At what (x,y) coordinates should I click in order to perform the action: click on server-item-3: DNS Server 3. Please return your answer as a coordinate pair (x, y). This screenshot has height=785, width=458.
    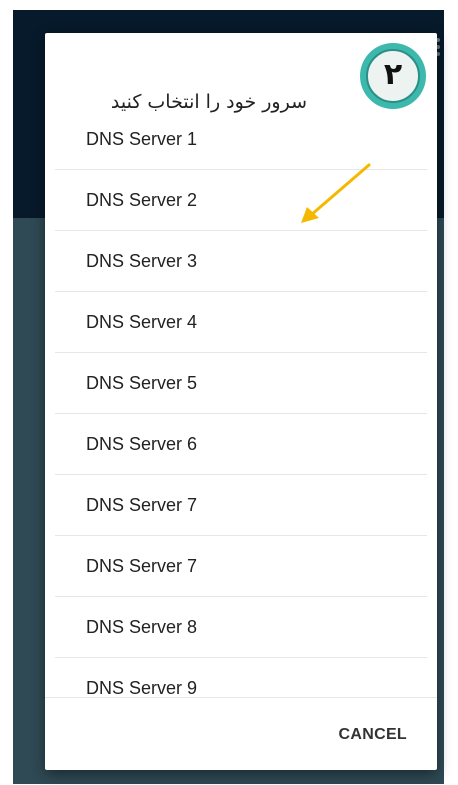
    Looking at the image, I should click on (241, 261).